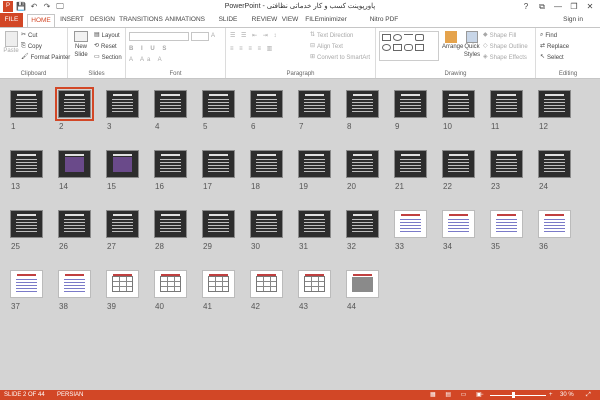 The image size is (600, 400). I want to click on font-size-box, so click(200, 36).